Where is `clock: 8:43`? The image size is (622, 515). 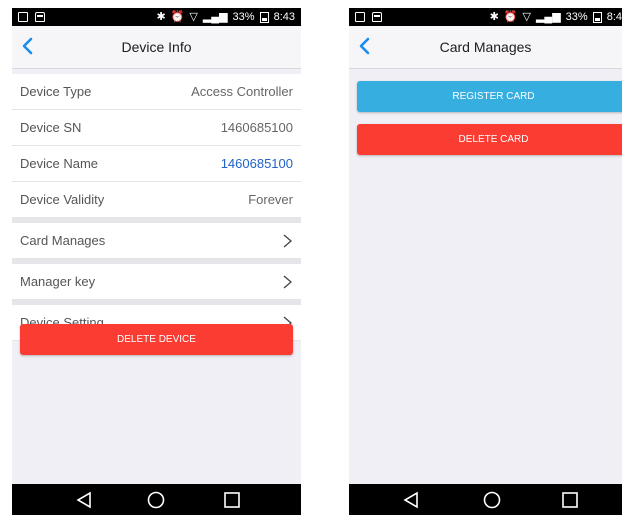 clock: 8:43 is located at coordinates (284, 17).